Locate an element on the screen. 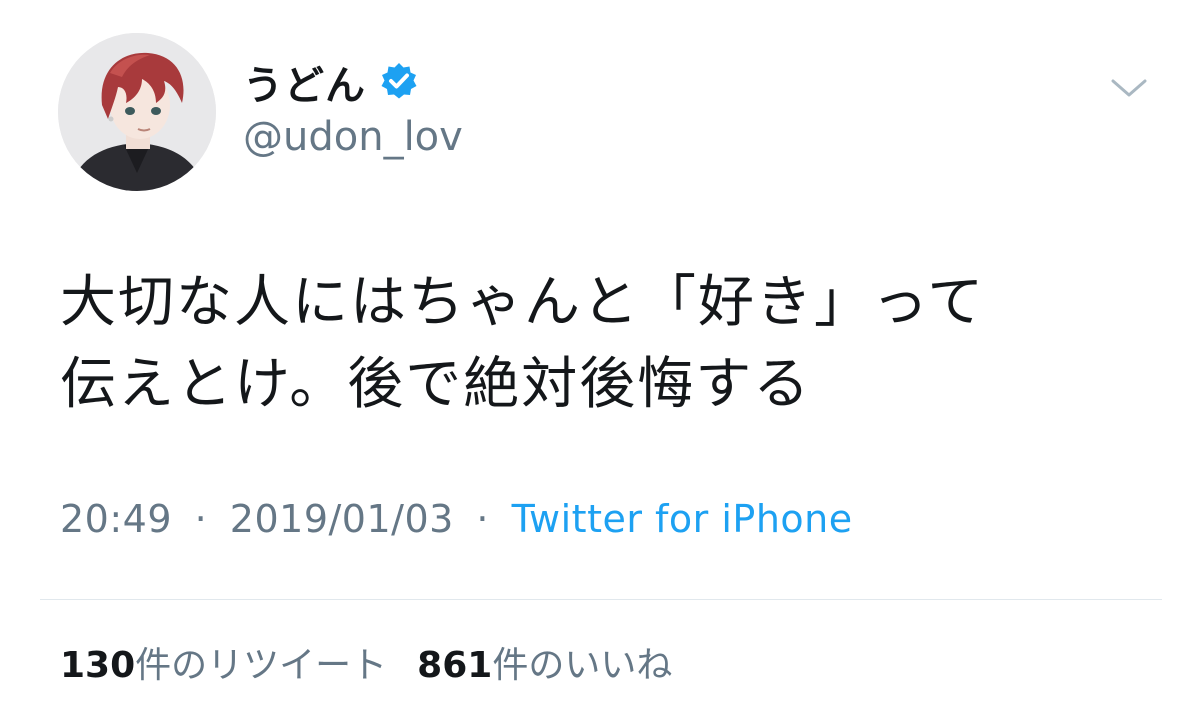 The height and width of the screenshot is (718, 1200). likes-label: 件のいいね is located at coordinates (582, 665).